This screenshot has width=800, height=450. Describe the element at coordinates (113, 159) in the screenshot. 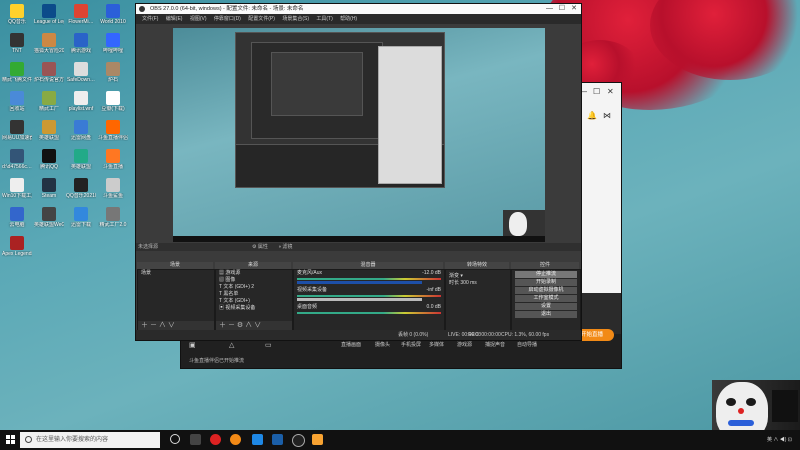

I see `desktop-icon: 斗鱼直播` at that location.